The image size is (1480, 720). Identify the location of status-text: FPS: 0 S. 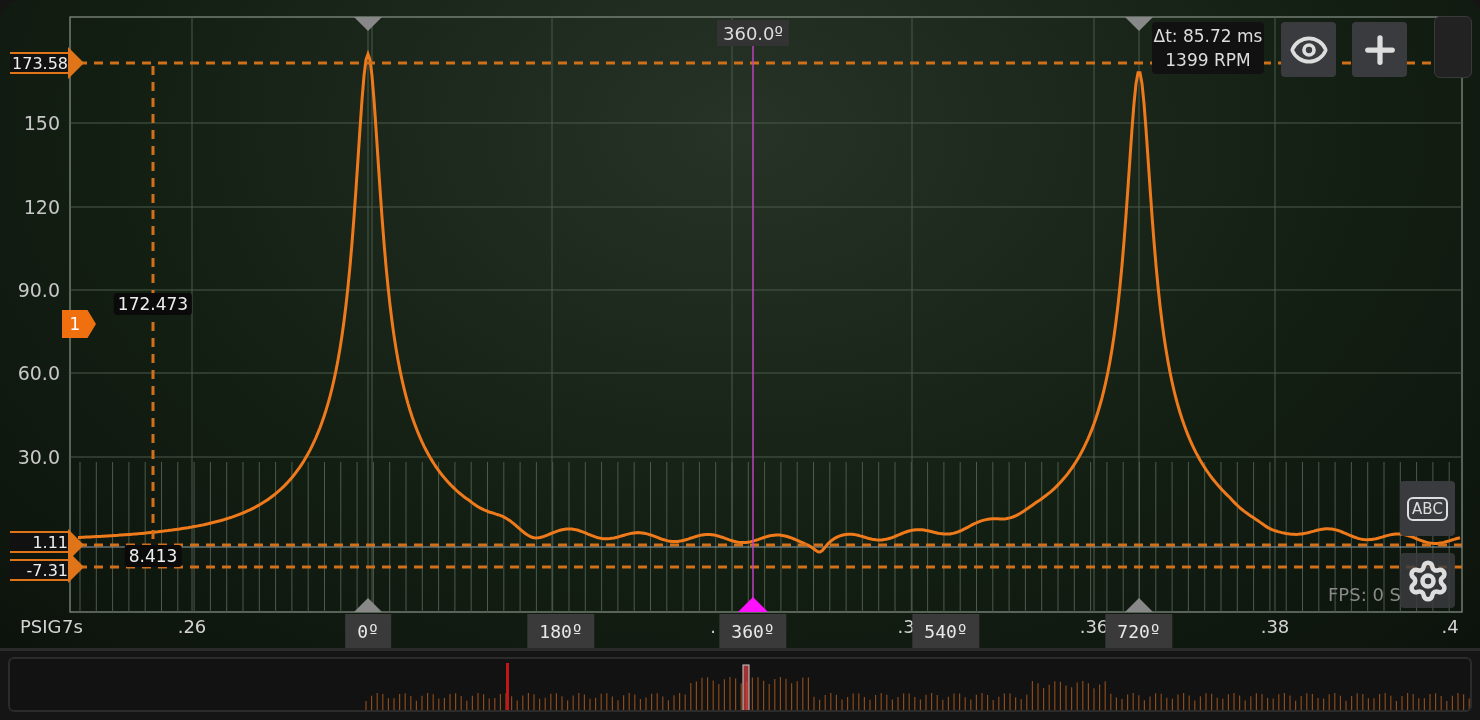
(1365, 594).